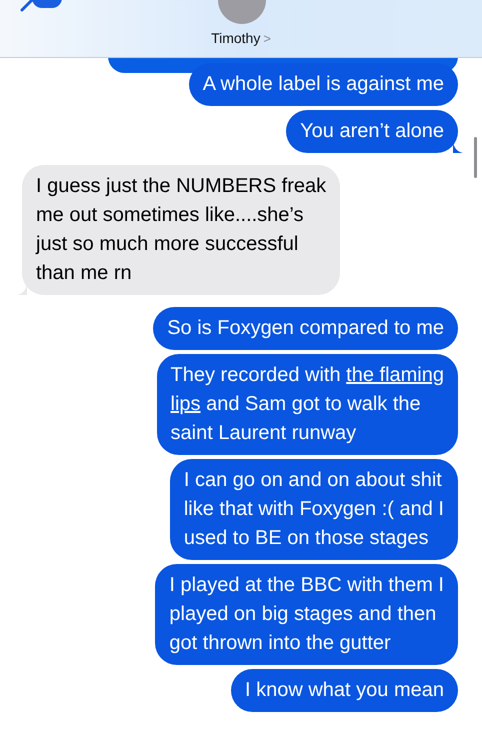 This screenshot has width=482, height=731. I want to click on message-text: A whole label is against me, so click(323, 84).